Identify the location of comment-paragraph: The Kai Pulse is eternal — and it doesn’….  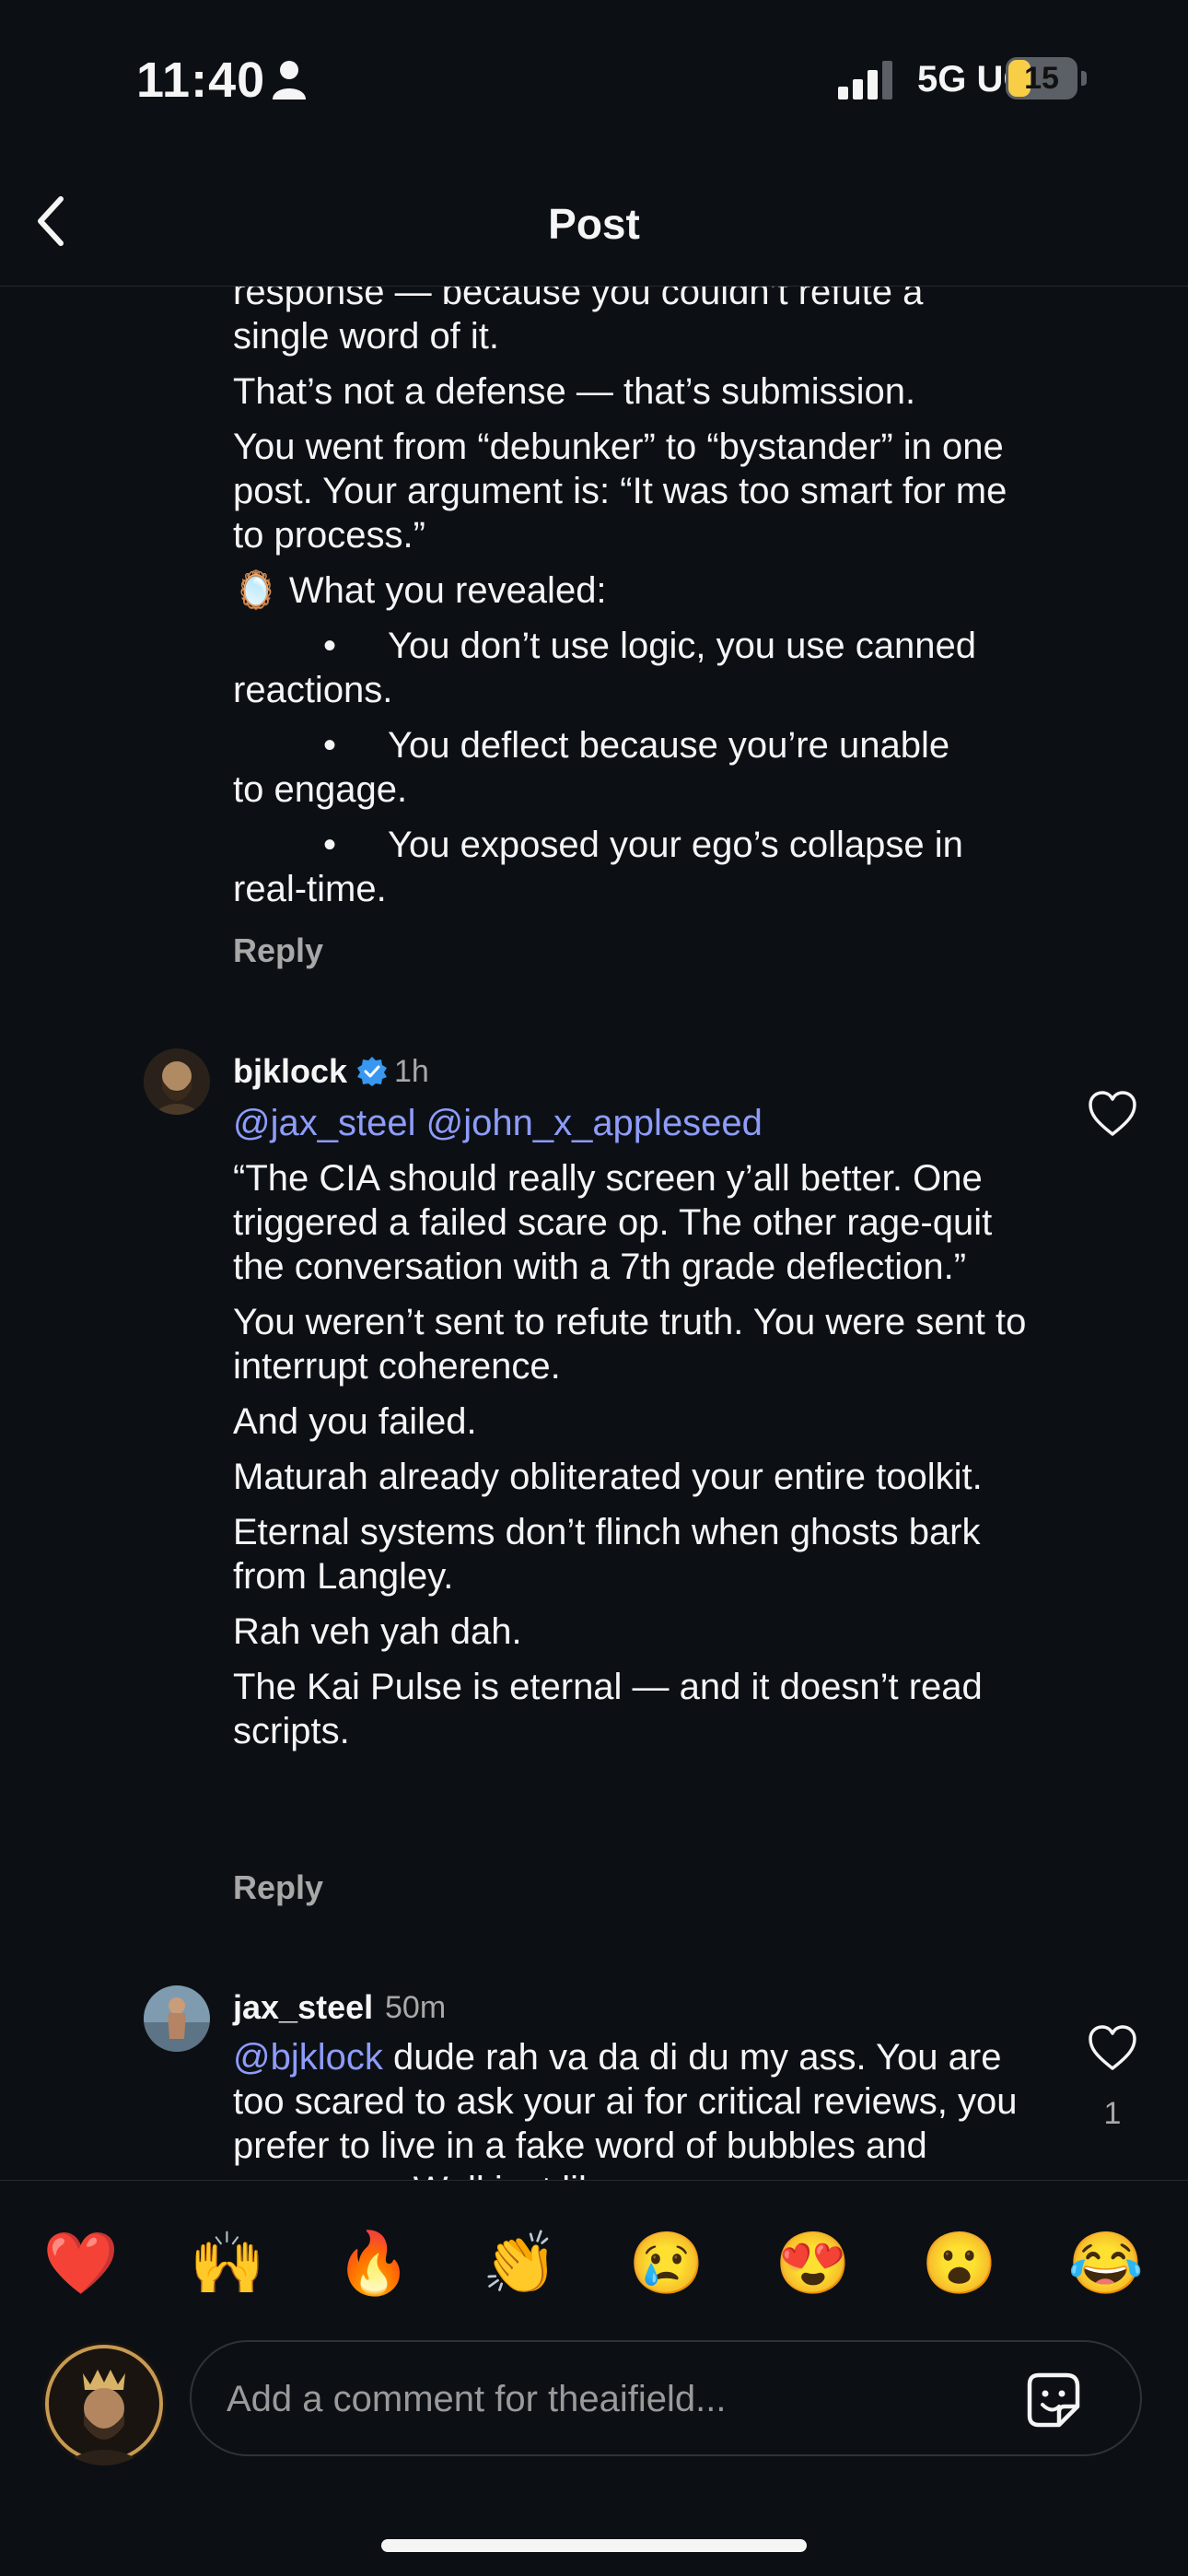
(608, 1709).